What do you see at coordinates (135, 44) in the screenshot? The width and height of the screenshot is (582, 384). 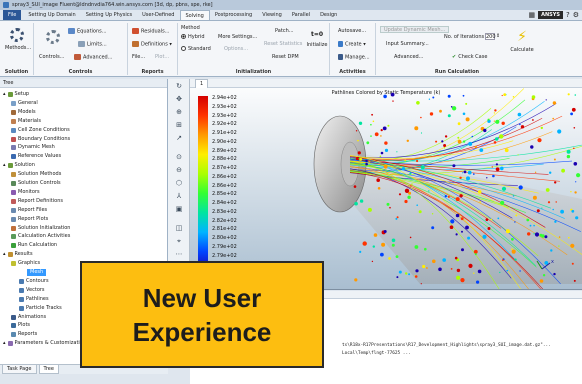 I see `definitions-icon` at bounding box center [135, 44].